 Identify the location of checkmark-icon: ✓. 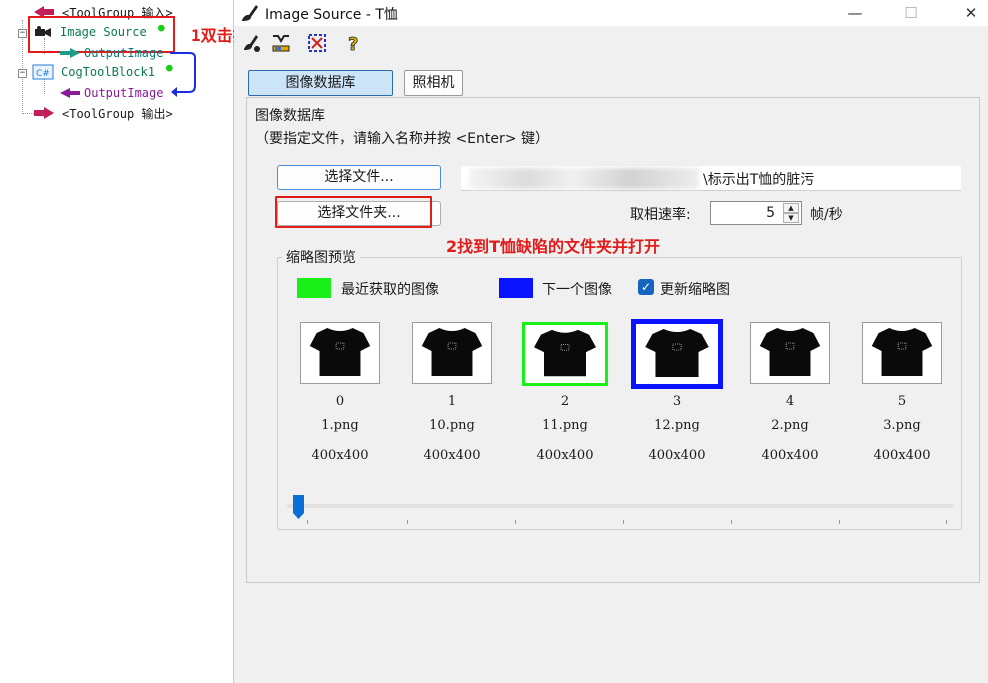
(646, 287).